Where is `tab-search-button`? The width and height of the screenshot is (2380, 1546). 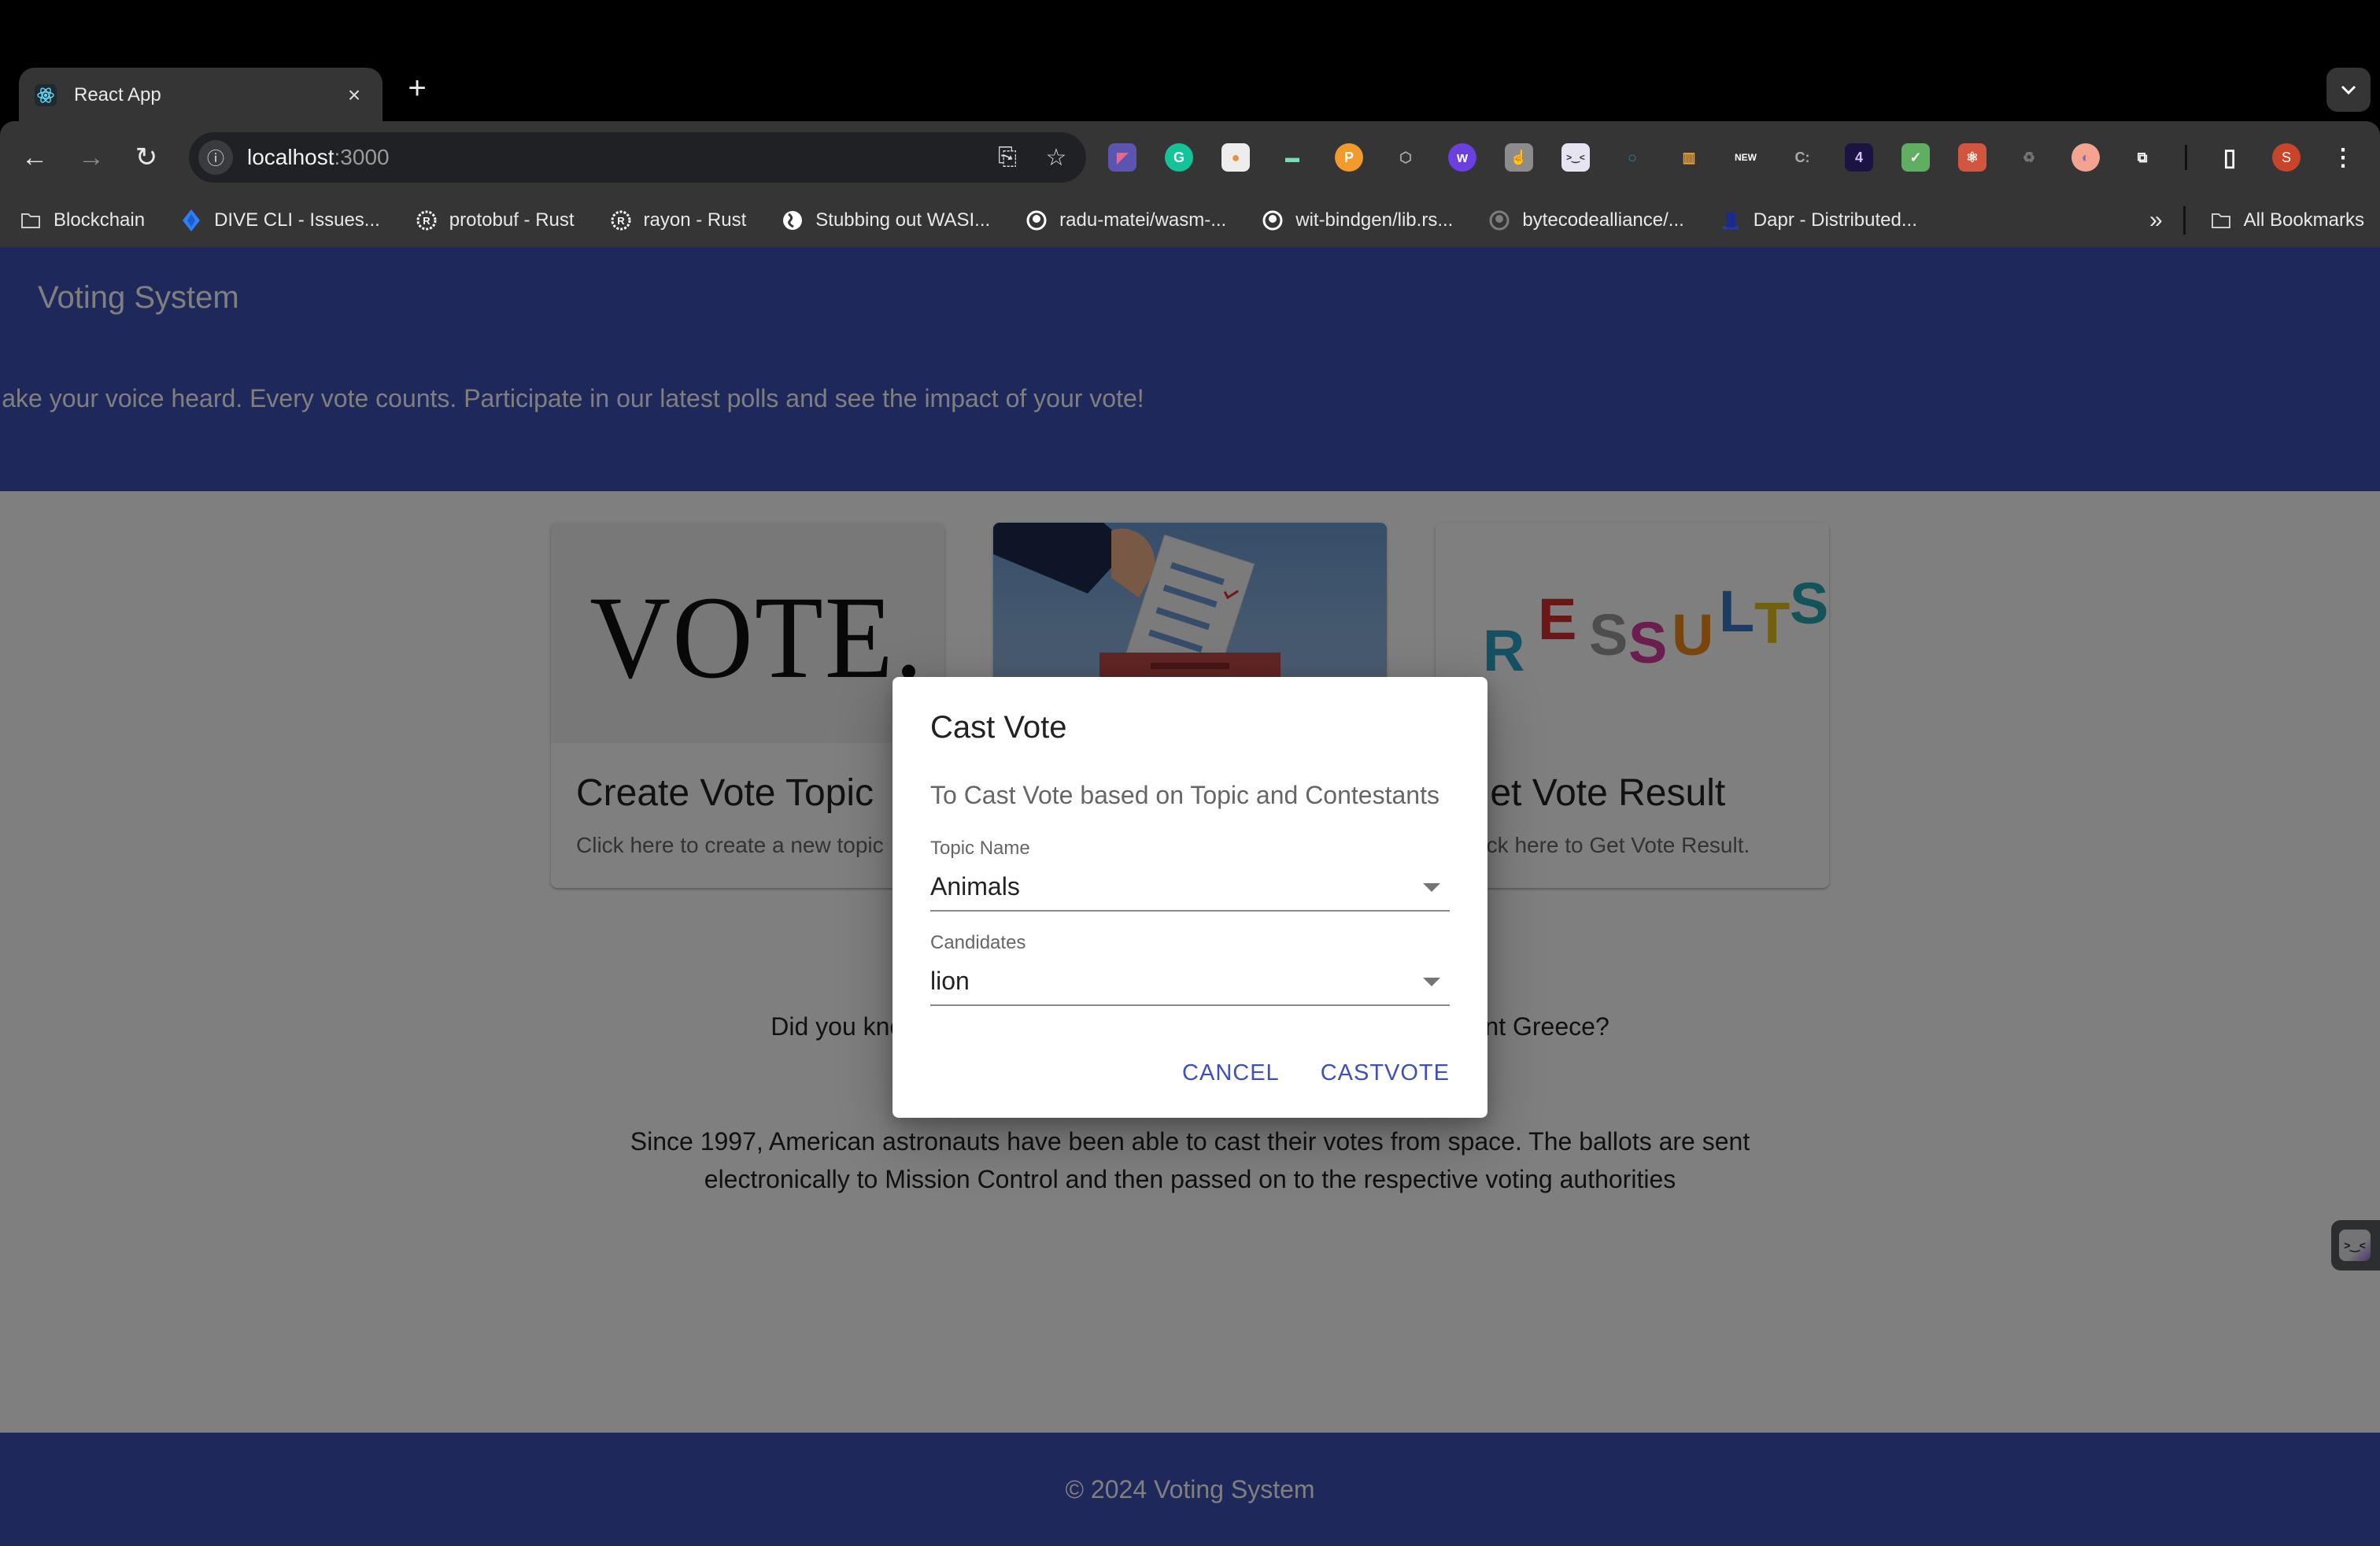 tab-search-button is located at coordinates (2348, 90).